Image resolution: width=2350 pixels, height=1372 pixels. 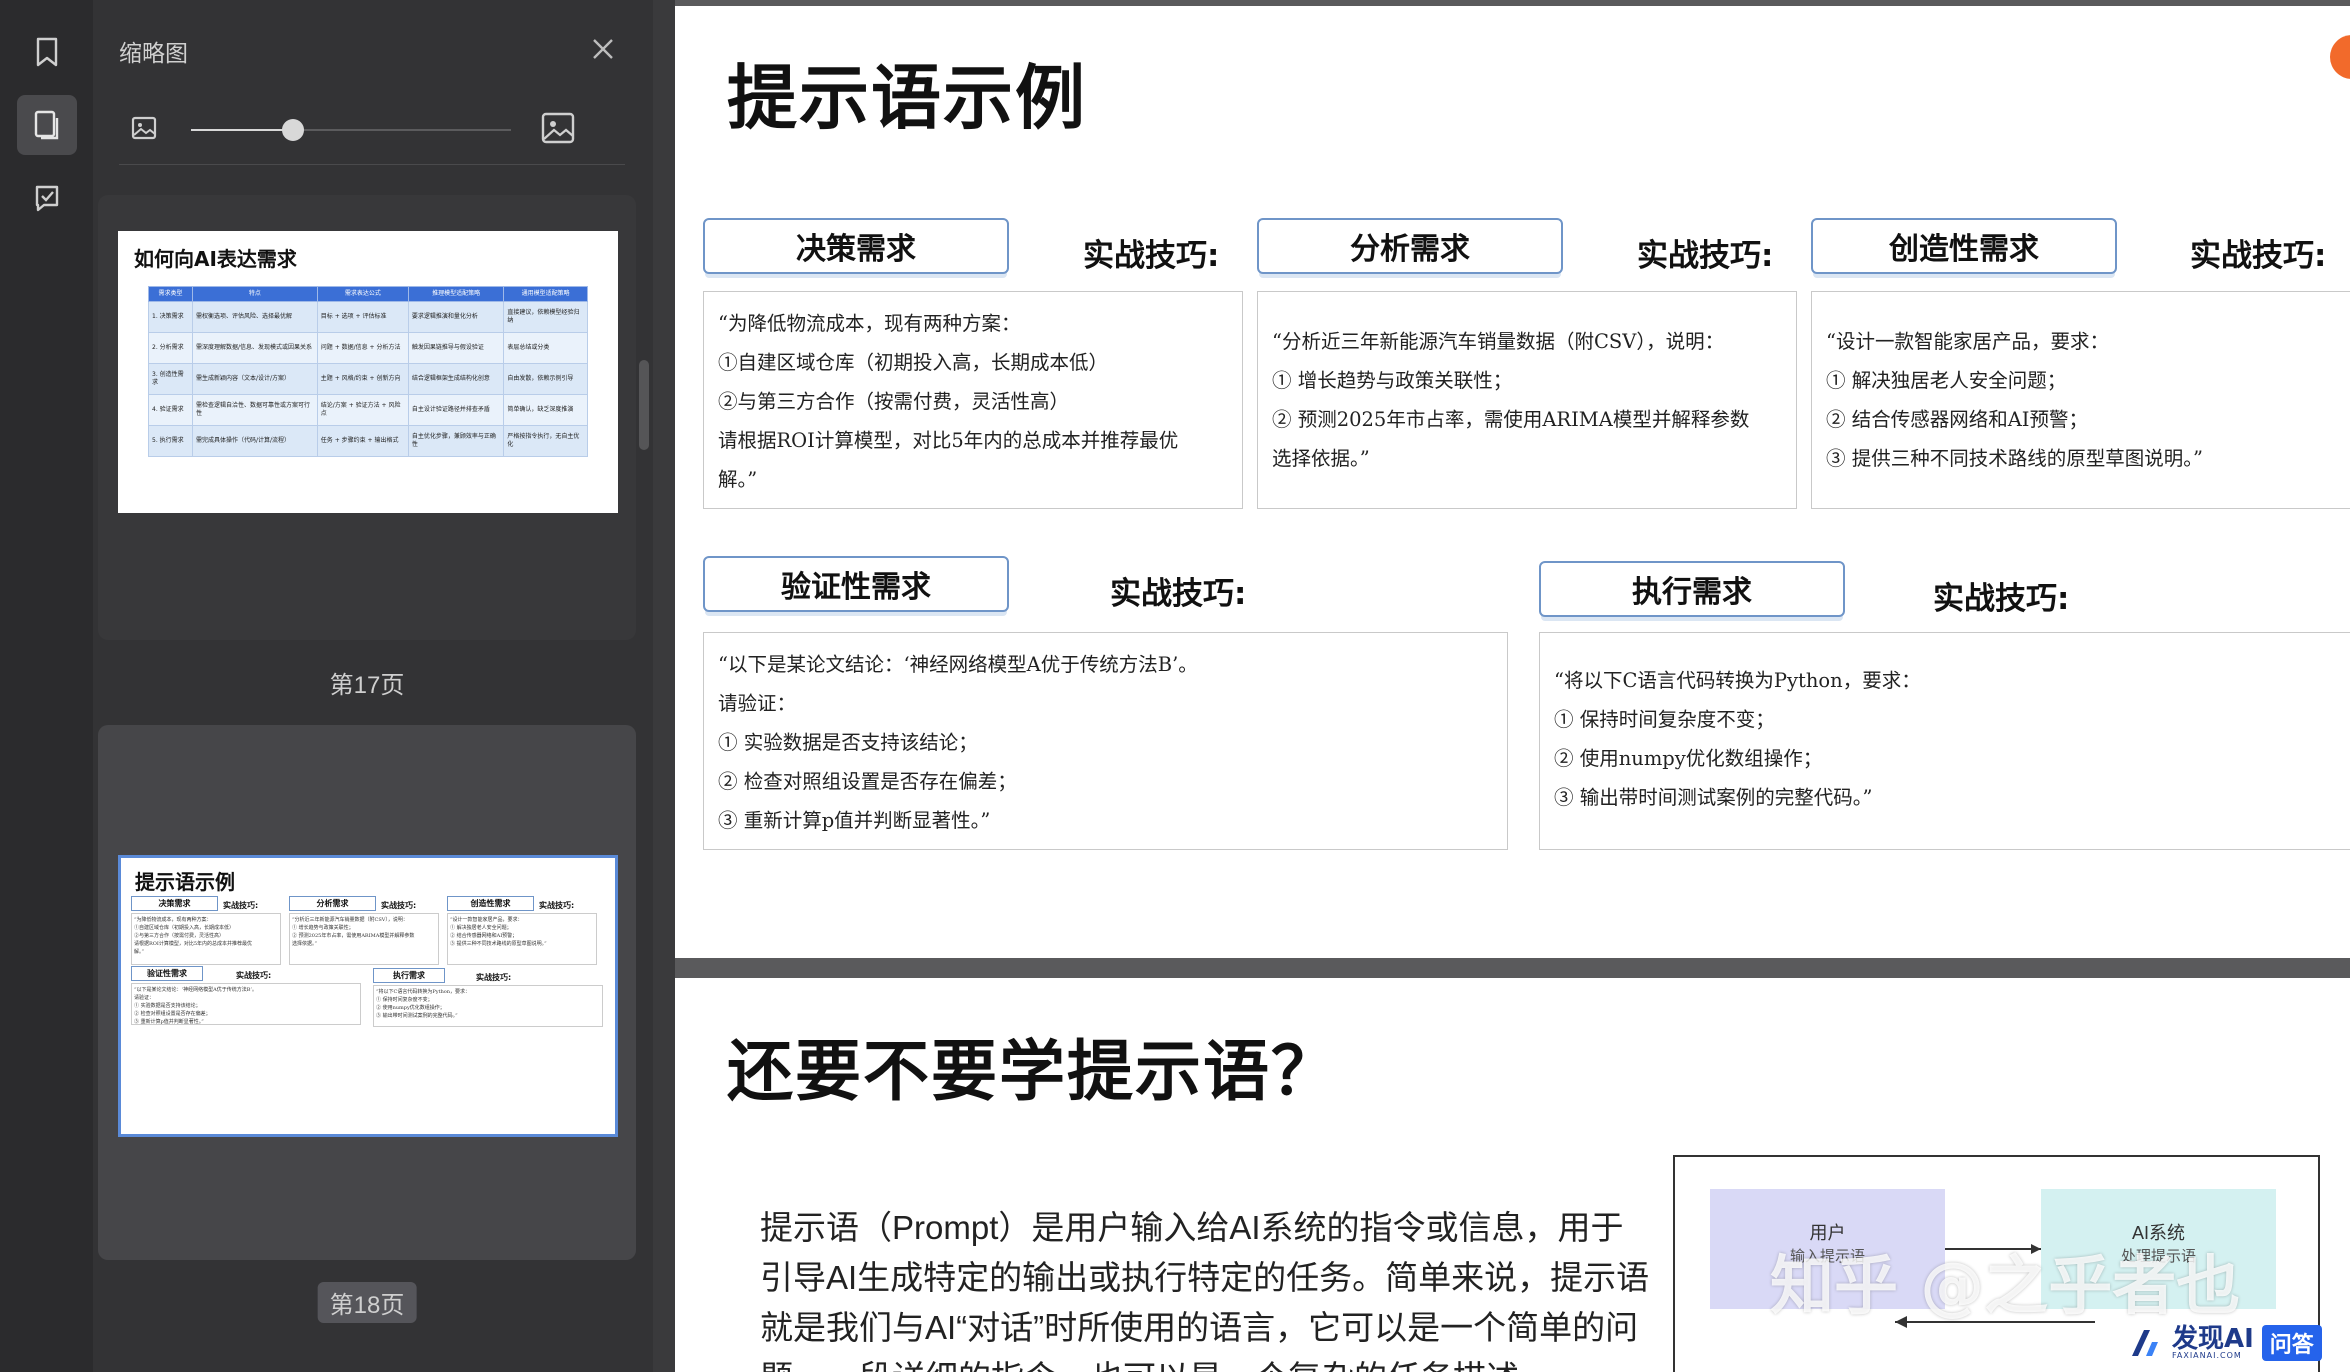 I want to click on thumb-table-cell: 自主设计验证路径并排查矛盾, so click(x=456, y=410).